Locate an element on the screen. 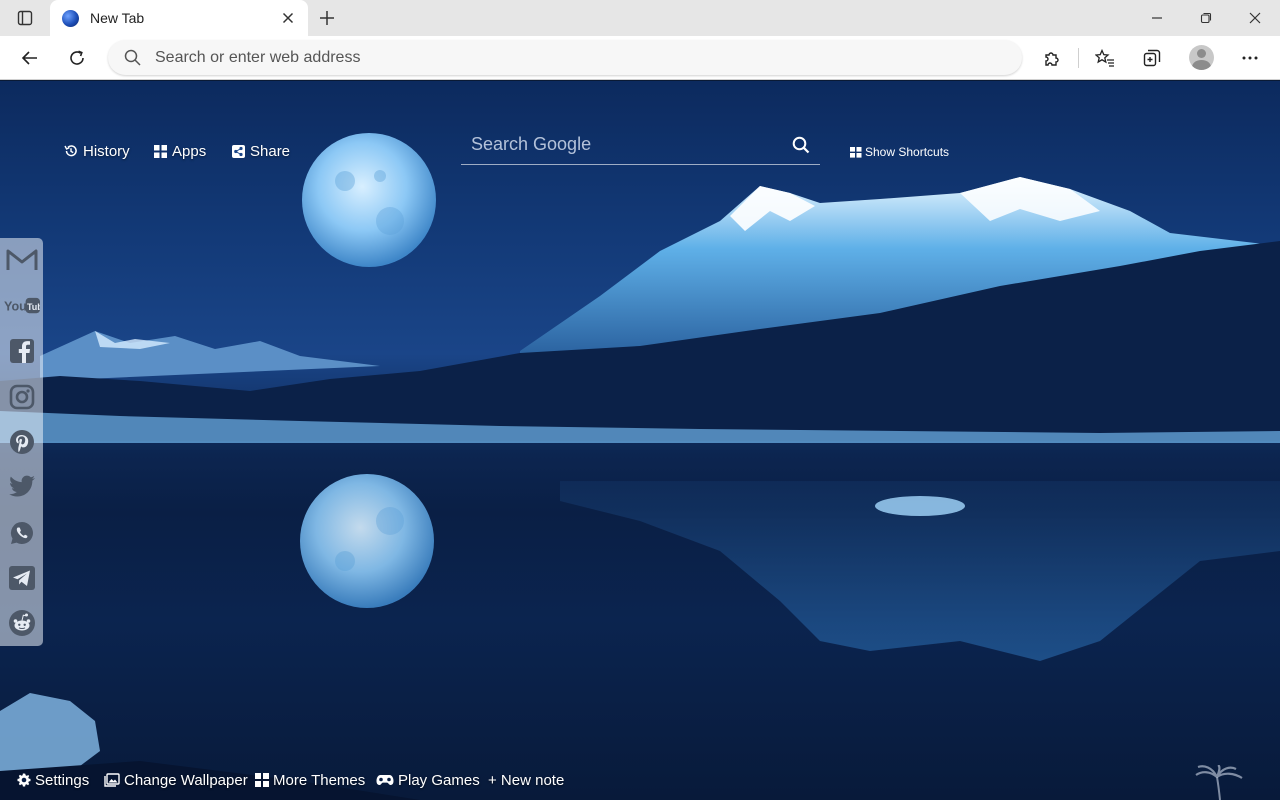  settings-label: Settings is located at coordinates (62, 780).